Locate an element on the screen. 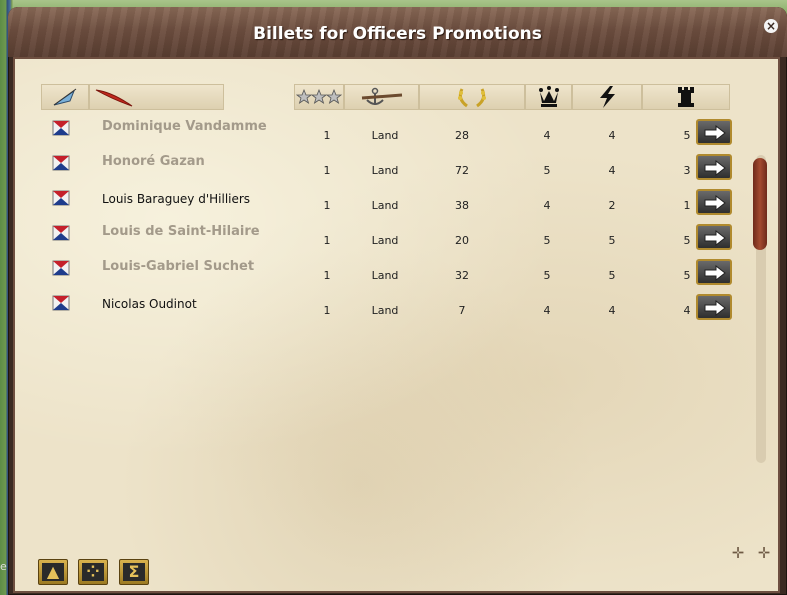 The height and width of the screenshot is (595, 787). officer-score-cell: 7 is located at coordinates (462, 310).